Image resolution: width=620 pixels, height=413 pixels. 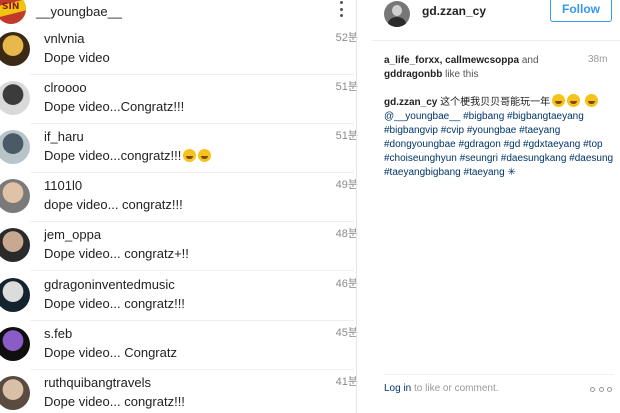 What do you see at coordinates (411, 130) in the screenshot?
I see `hashtag-link: #bigbangvip` at bounding box center [411, 130].